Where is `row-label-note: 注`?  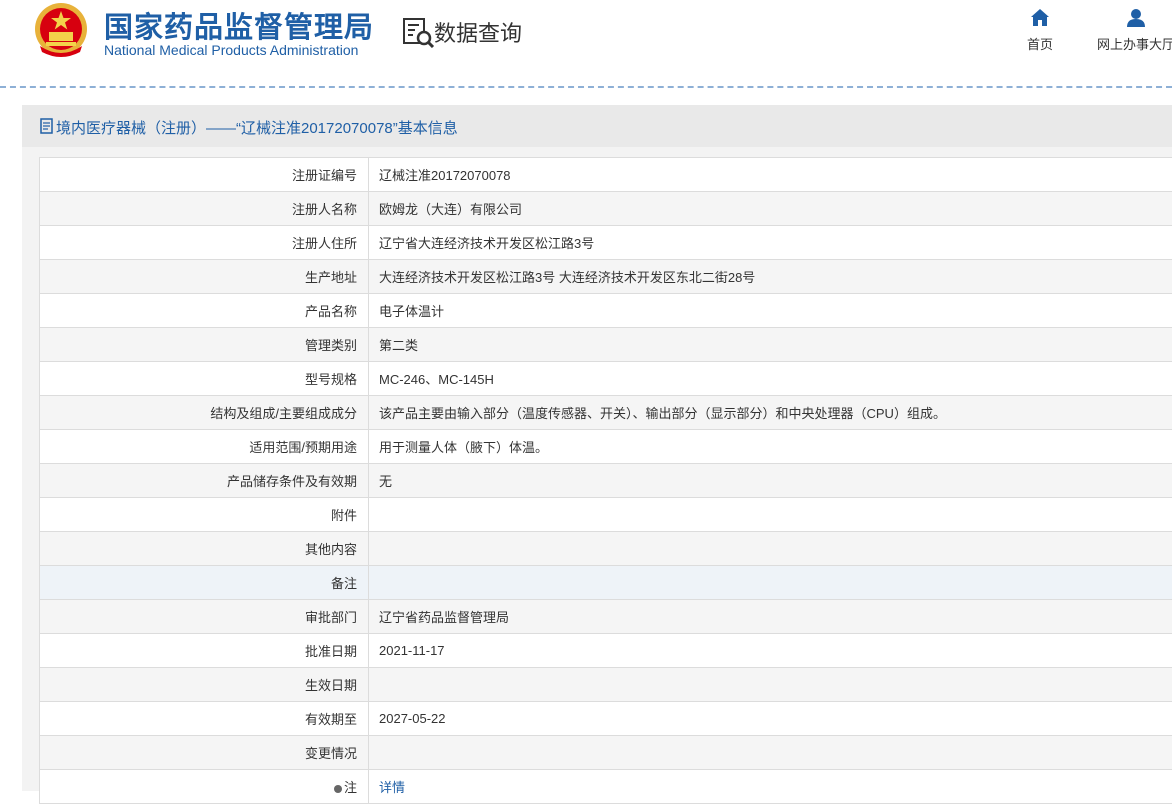
row-label-note: 注 is located at coordinates (204, 787).